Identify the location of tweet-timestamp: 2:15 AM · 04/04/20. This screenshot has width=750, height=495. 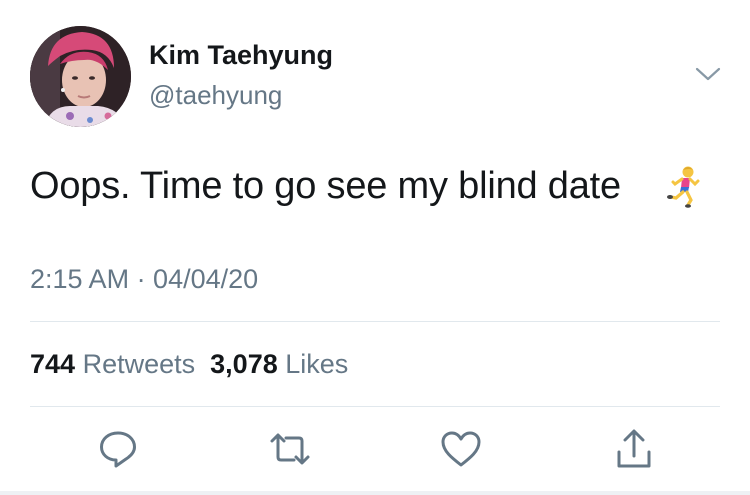
(144, 279).